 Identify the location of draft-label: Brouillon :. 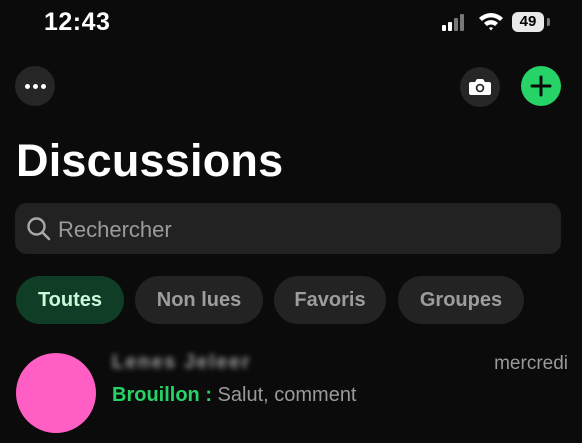
(162, 395).